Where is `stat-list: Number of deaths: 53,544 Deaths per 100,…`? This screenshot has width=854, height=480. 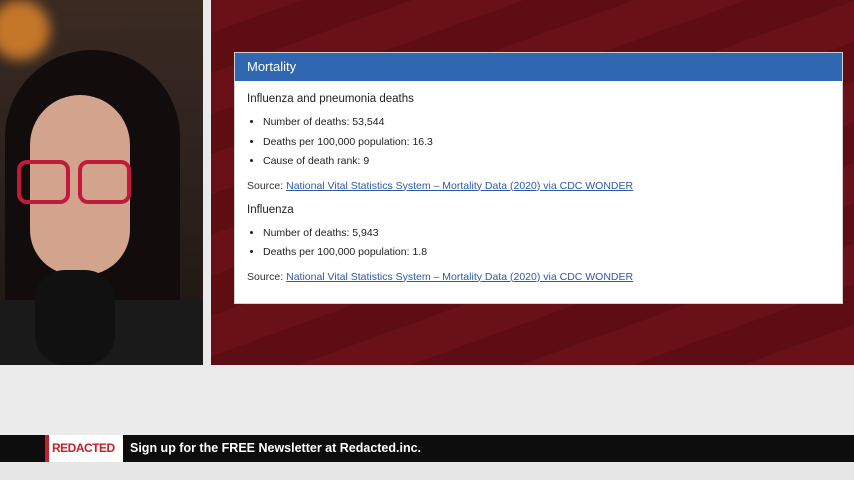 stat-list: Number of deaths: 53,544 Deaths per 100,… is located at coordinates (538, 142).